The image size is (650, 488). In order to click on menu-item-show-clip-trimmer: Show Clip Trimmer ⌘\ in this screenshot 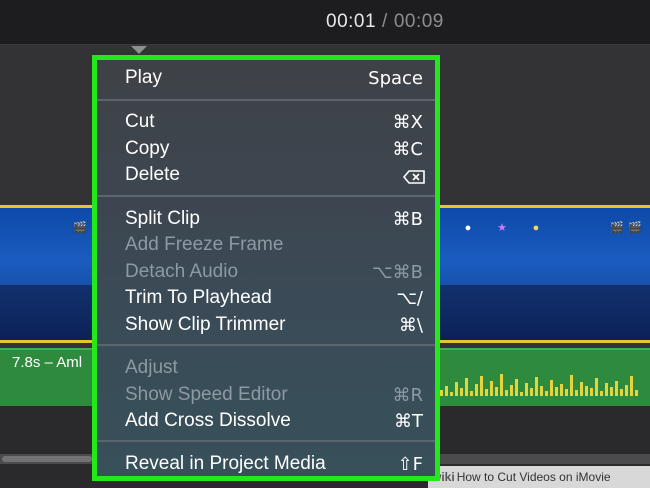, I will do `click(274, 325)`.